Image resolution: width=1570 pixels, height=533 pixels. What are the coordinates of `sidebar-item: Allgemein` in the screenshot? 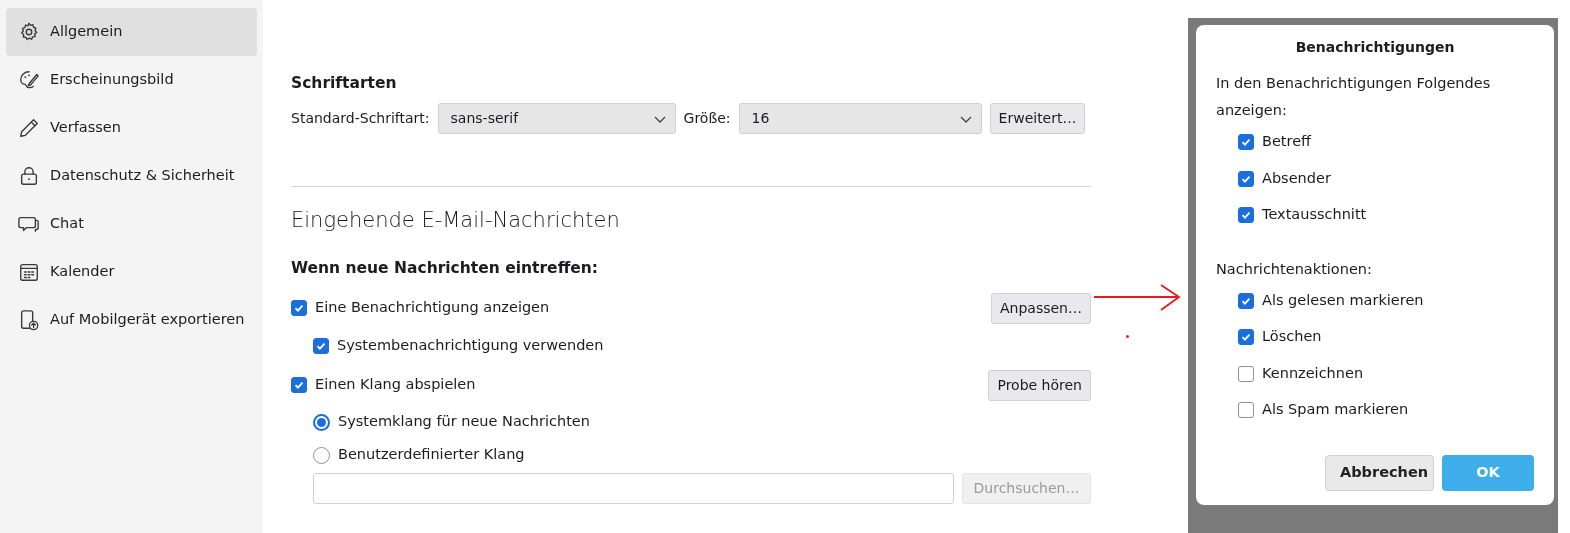 It's located at (131, 32).